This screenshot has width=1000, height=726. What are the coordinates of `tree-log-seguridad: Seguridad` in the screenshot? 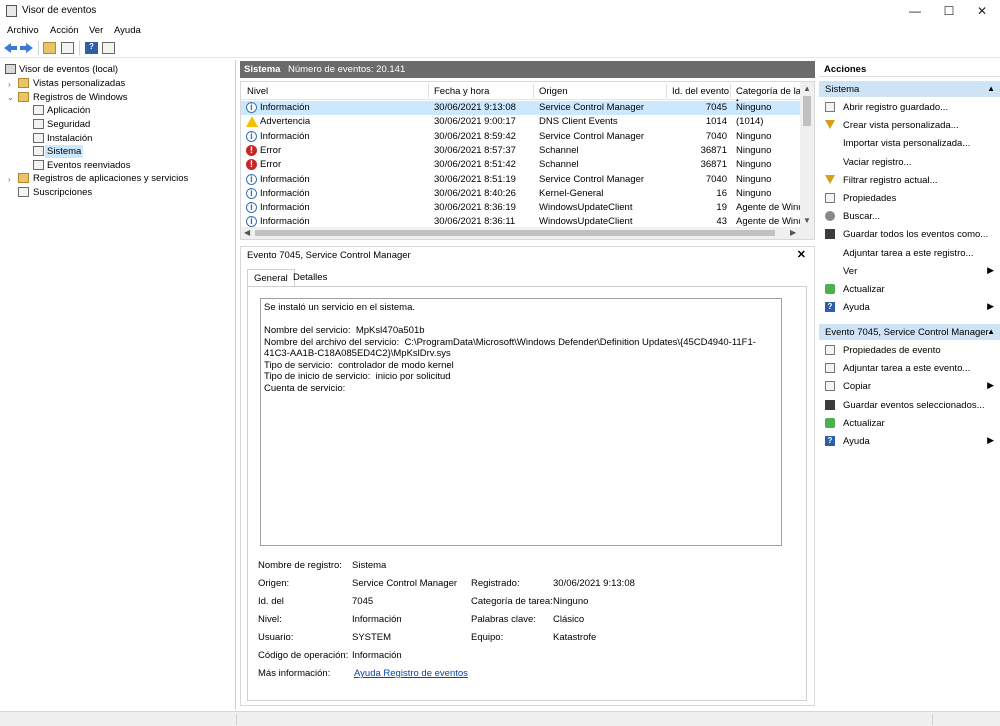 It's located at (68, 124).